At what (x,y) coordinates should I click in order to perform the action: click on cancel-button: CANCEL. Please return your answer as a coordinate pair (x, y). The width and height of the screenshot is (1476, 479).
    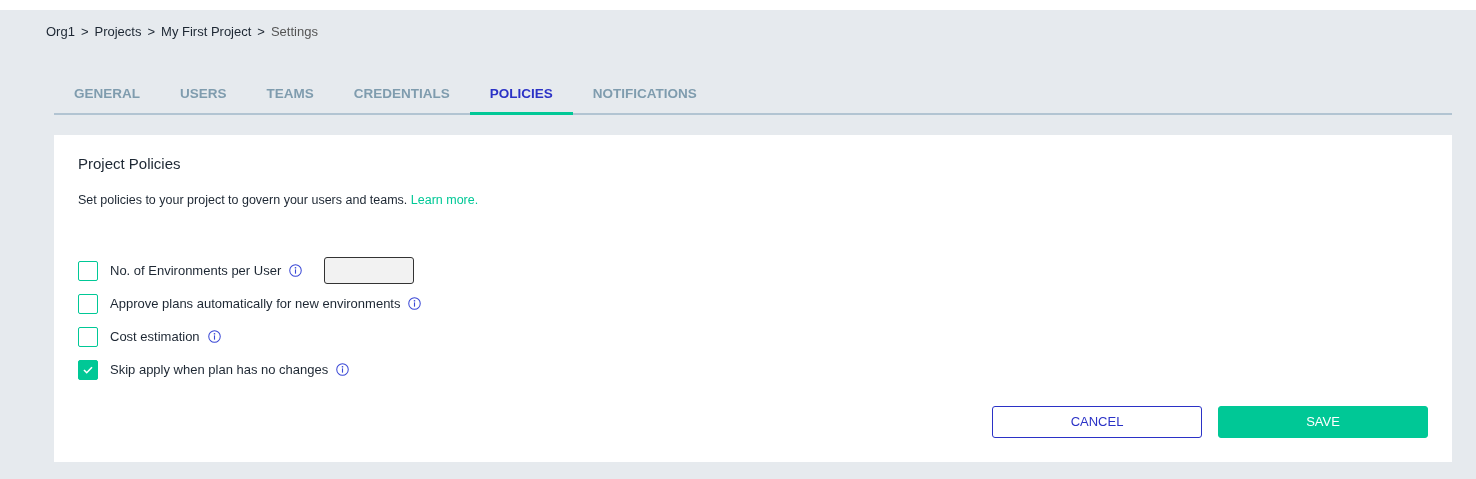
    Looking at the image, I should click on (1097, 421).